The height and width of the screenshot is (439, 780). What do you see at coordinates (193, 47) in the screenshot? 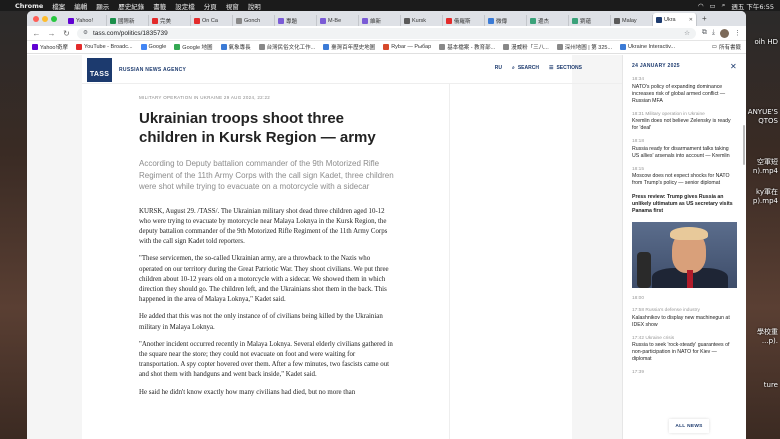
I see `bookmark-item: Google 地圖` at bounding box center [193, 47].